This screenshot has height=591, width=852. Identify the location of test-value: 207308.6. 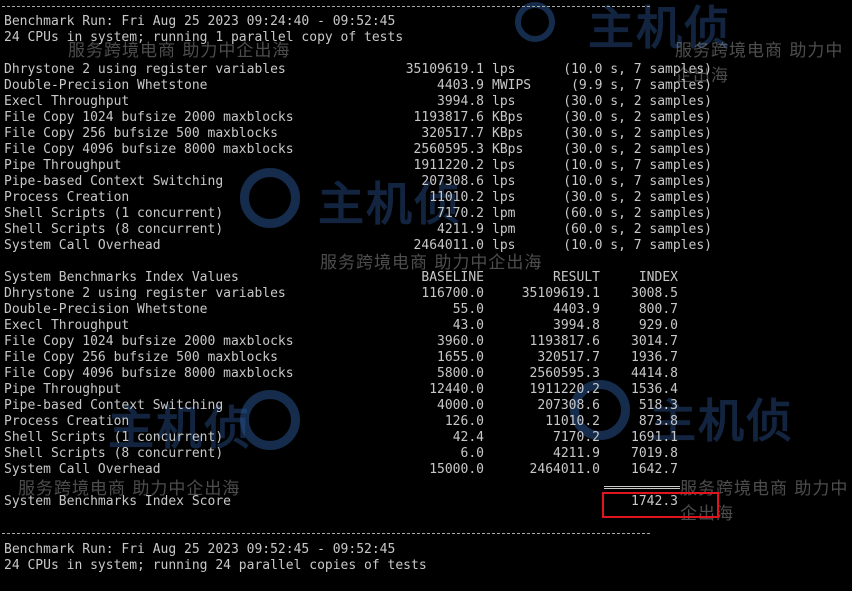
(452, 181).